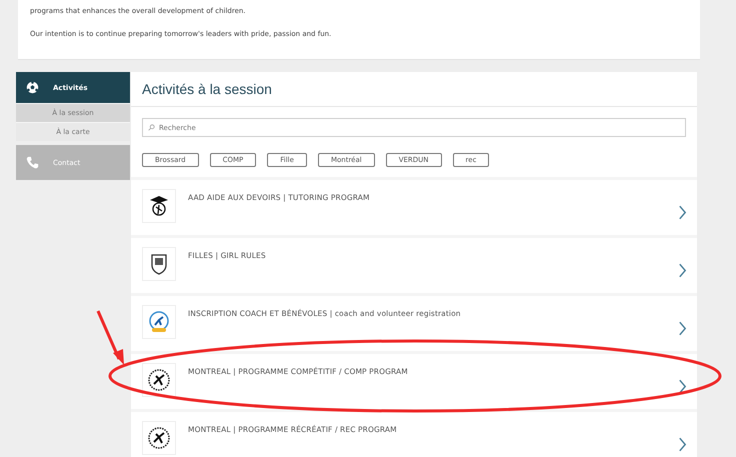 The image size is (736, 457). I want to click on soccer-ball-icon, so click(32, 87).